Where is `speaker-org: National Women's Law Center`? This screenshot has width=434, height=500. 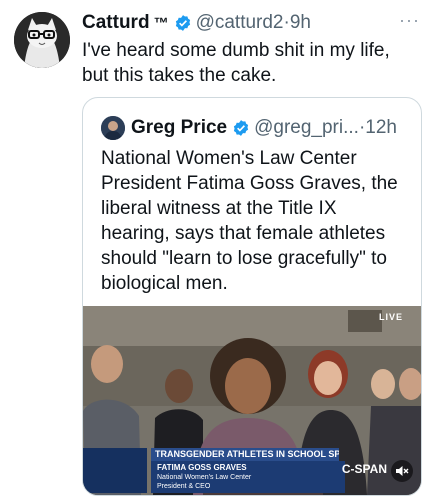 speaker-org: National Women's Law Center is located at coordinates (204, 477).